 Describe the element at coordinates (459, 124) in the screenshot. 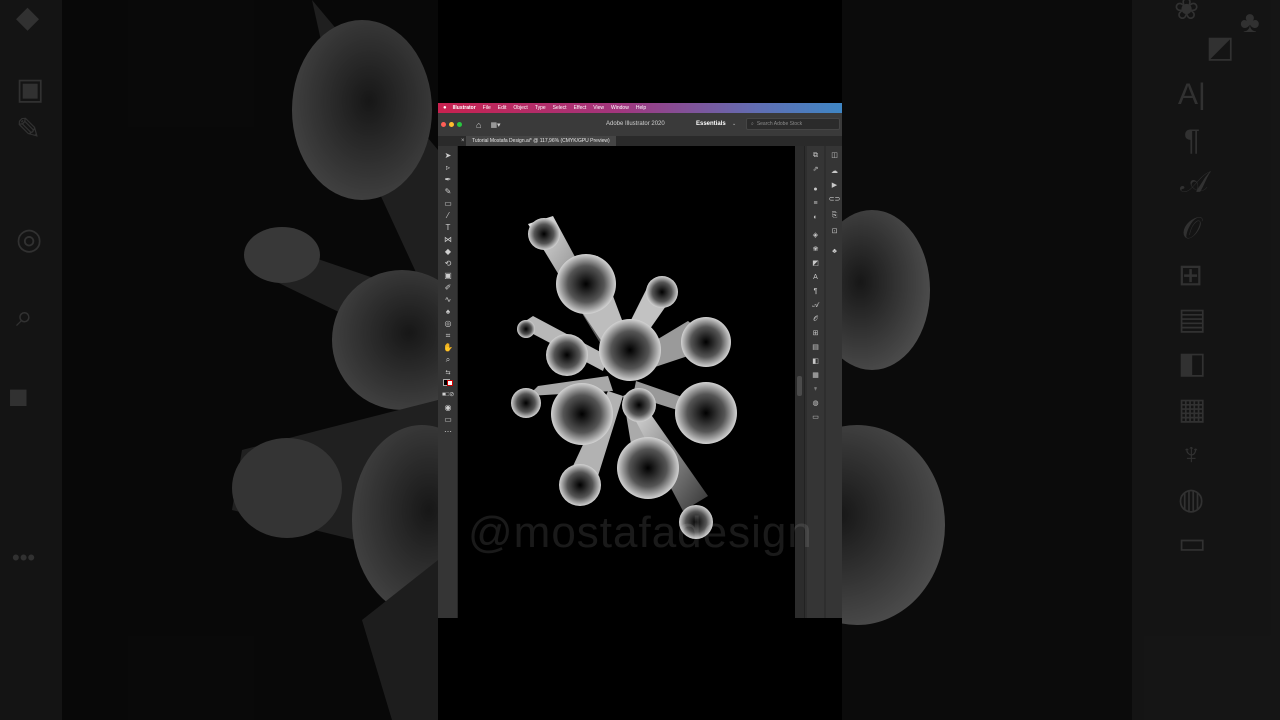

I see `zoom-window-button` at that location.